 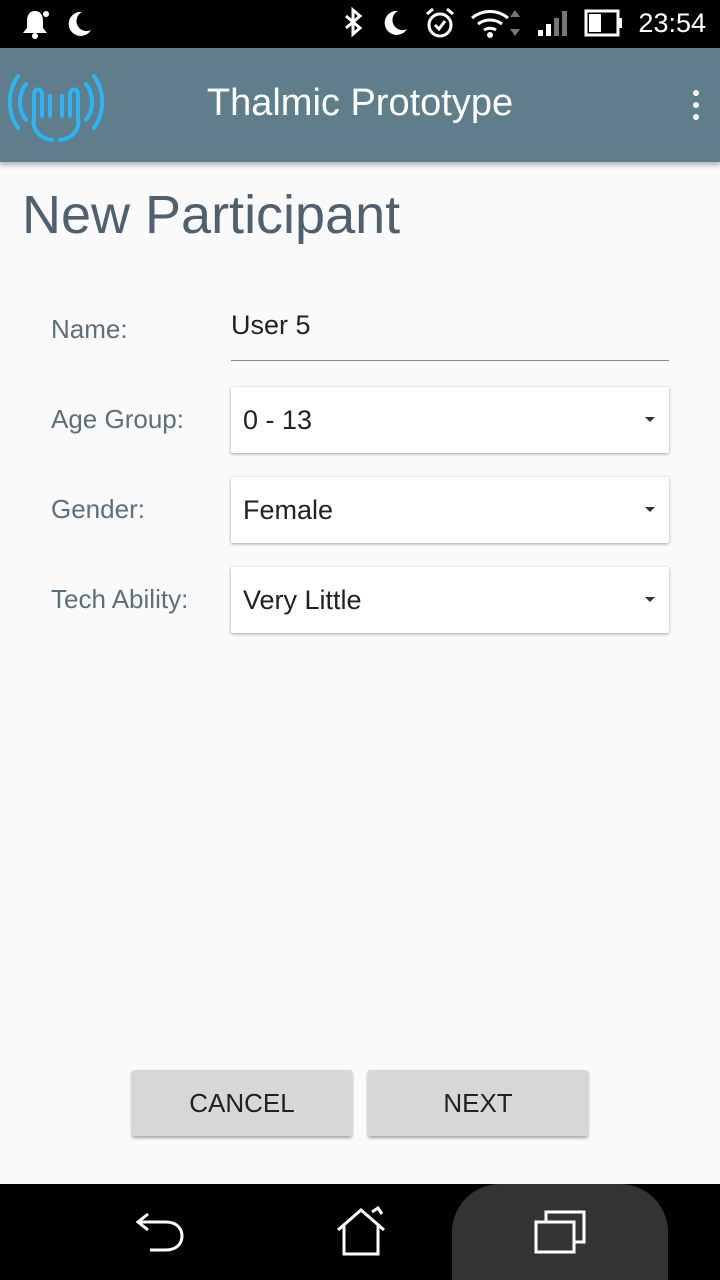 What do you see at coordinates (36, 25) in the screenshot?
I see `notification-bell-icon` at bounding box center [36, 25].